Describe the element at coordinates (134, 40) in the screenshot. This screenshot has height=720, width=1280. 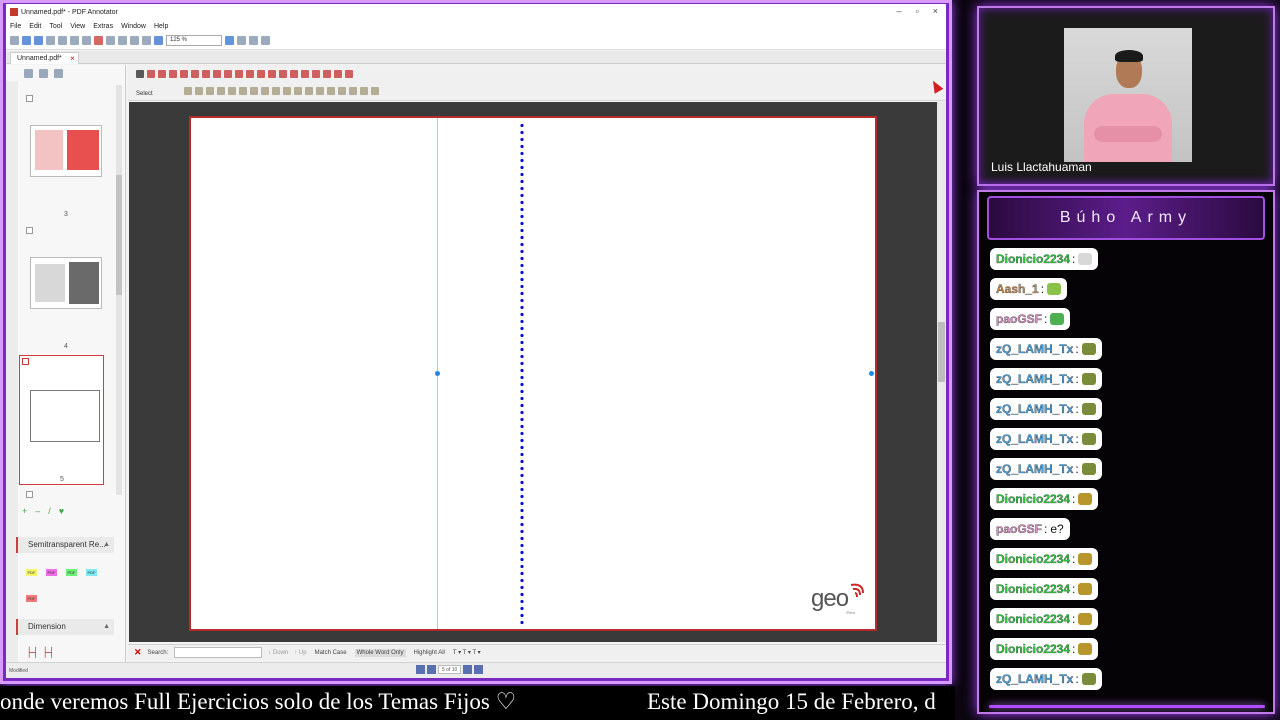
I see `find-icon` at that location.